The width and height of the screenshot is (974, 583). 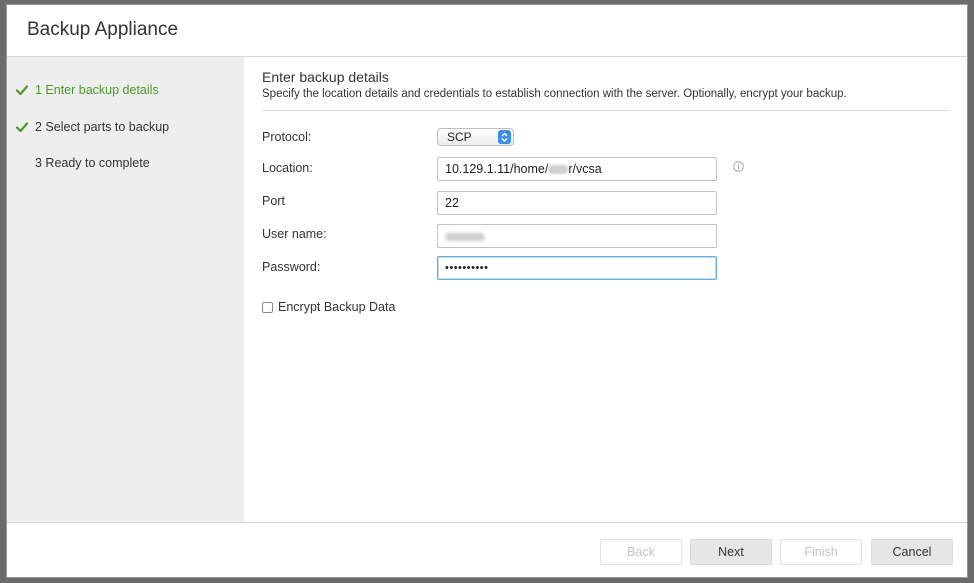 What do you see at coordinates (577, 268) in the screenshot?
I see `password-input: ••••••••••` at bounding box center [577, 268].